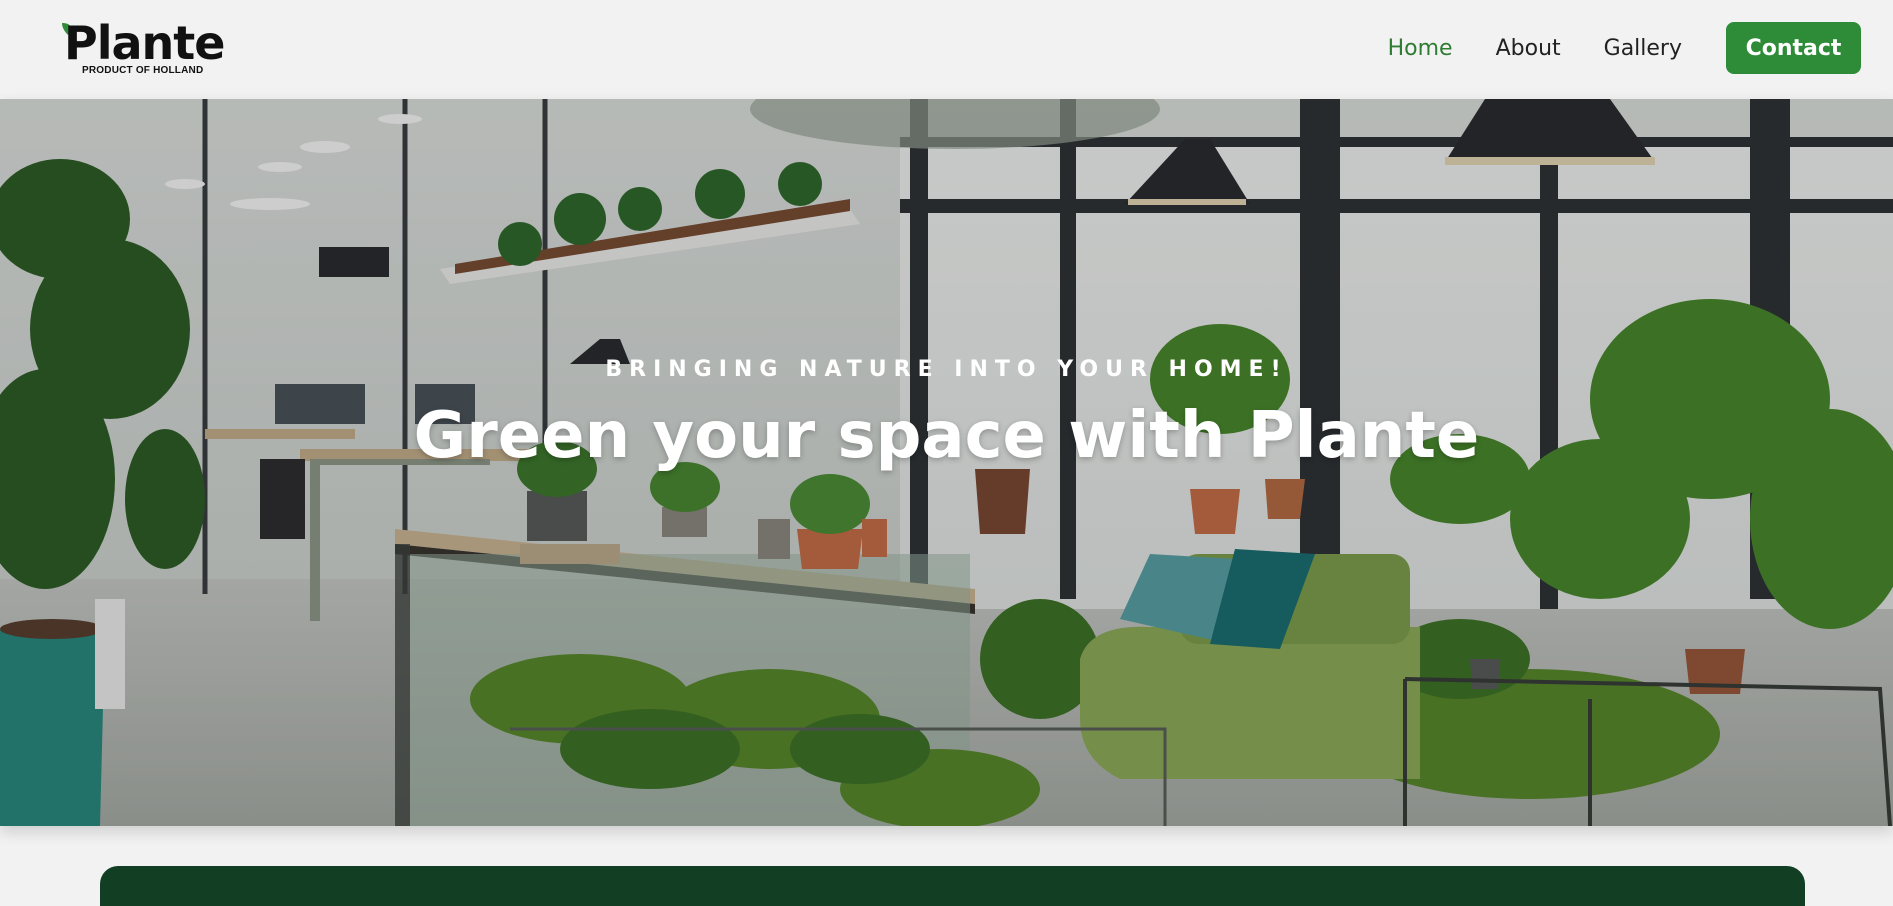  Describe the element at coordinates (946, 436) in the screenshot. I see `hero-title: Green your space with Plante` at that location.